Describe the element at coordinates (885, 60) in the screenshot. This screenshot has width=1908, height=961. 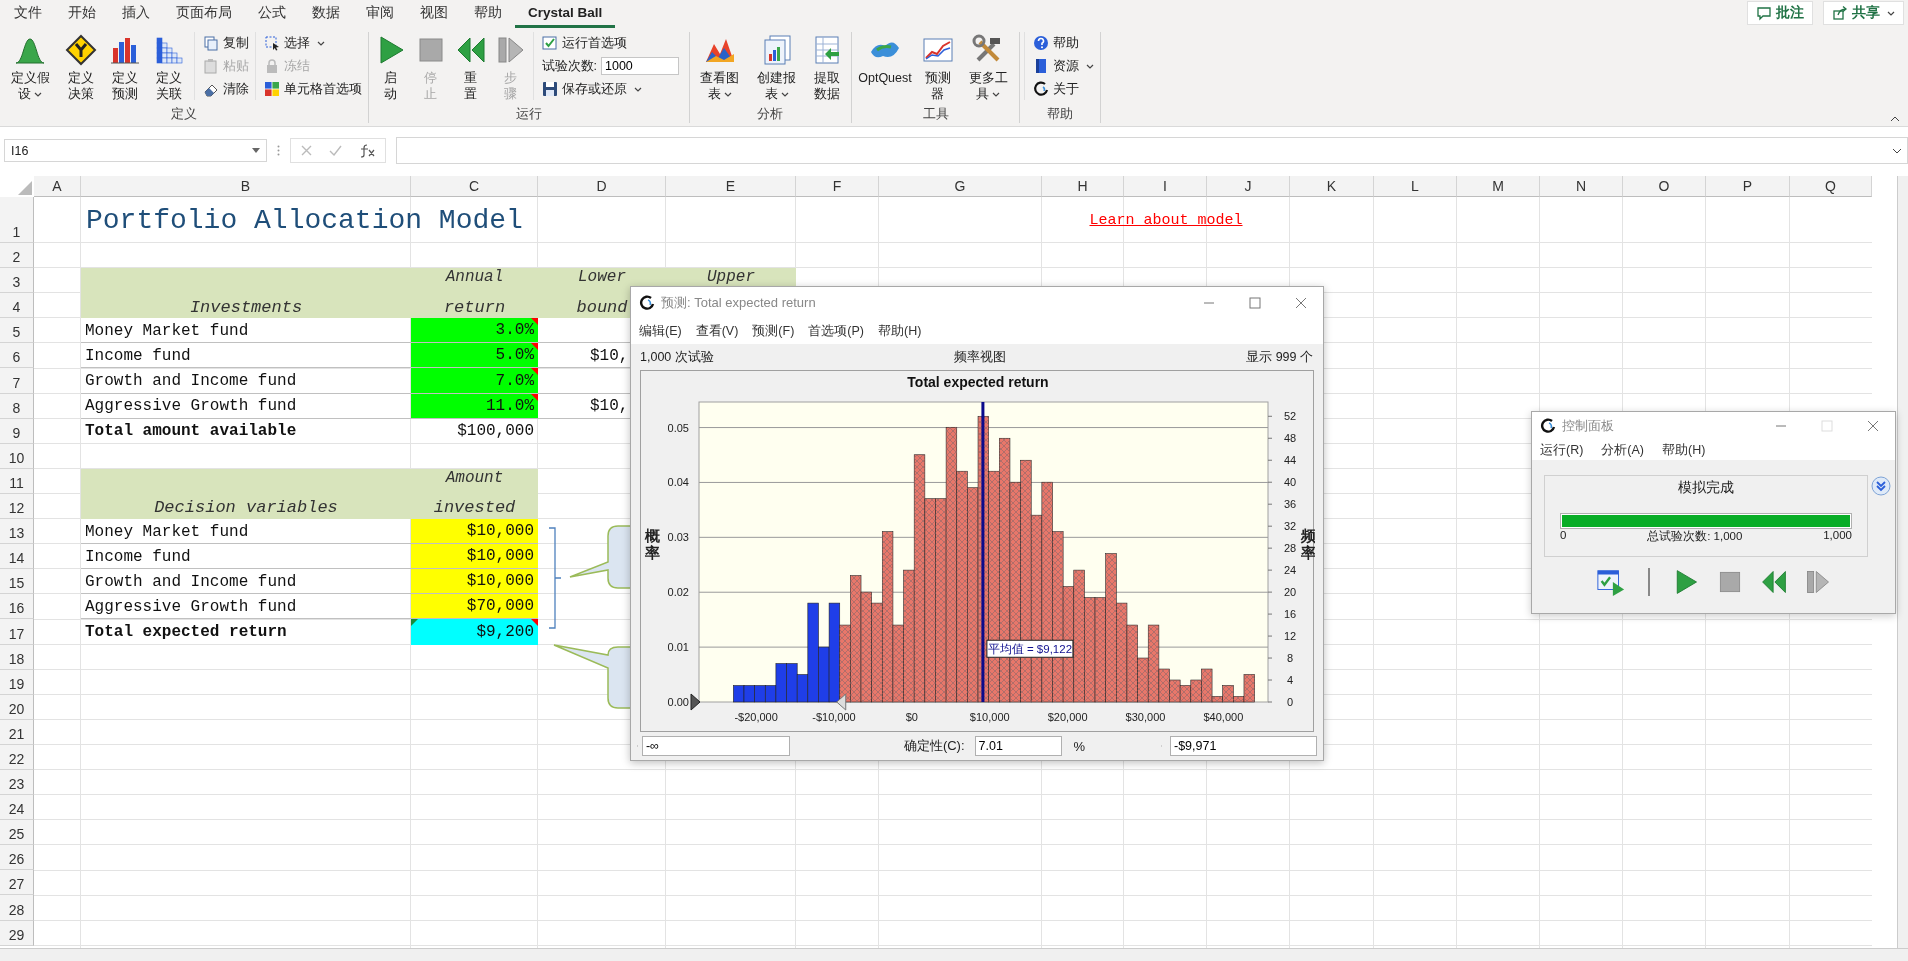
I see `ribbon-button: OptQuest` at that location.